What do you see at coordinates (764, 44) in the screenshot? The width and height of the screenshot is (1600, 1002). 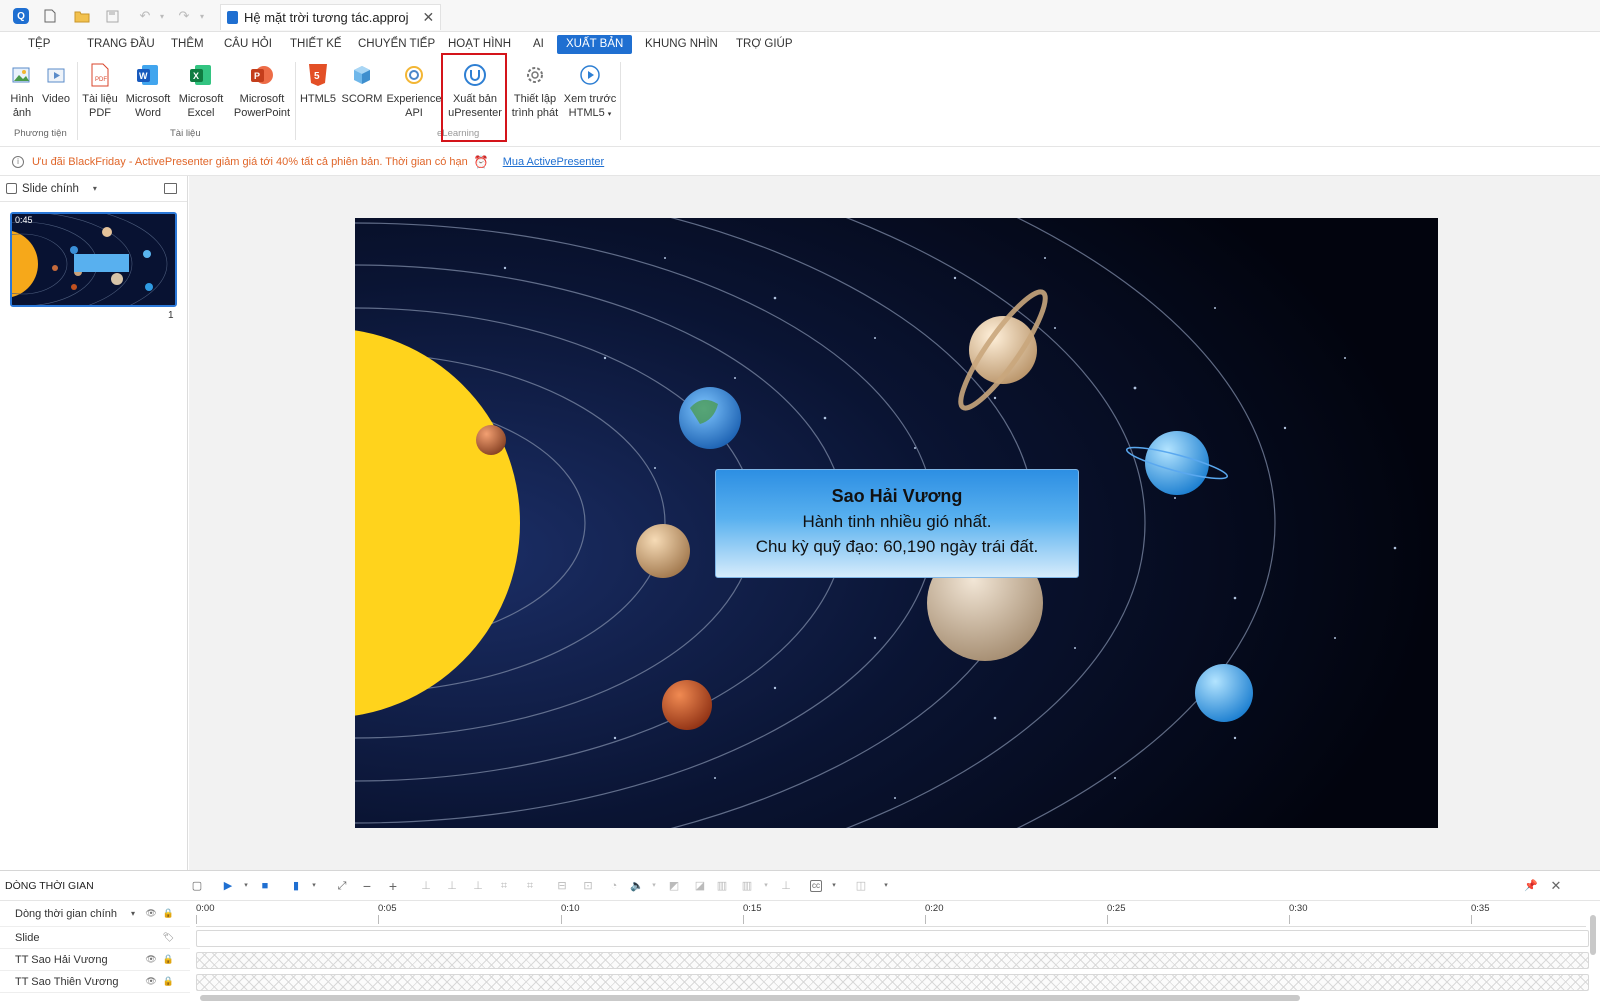 I see `tab-help: TRỢ GIÚP` at bounding box center [764, 44].